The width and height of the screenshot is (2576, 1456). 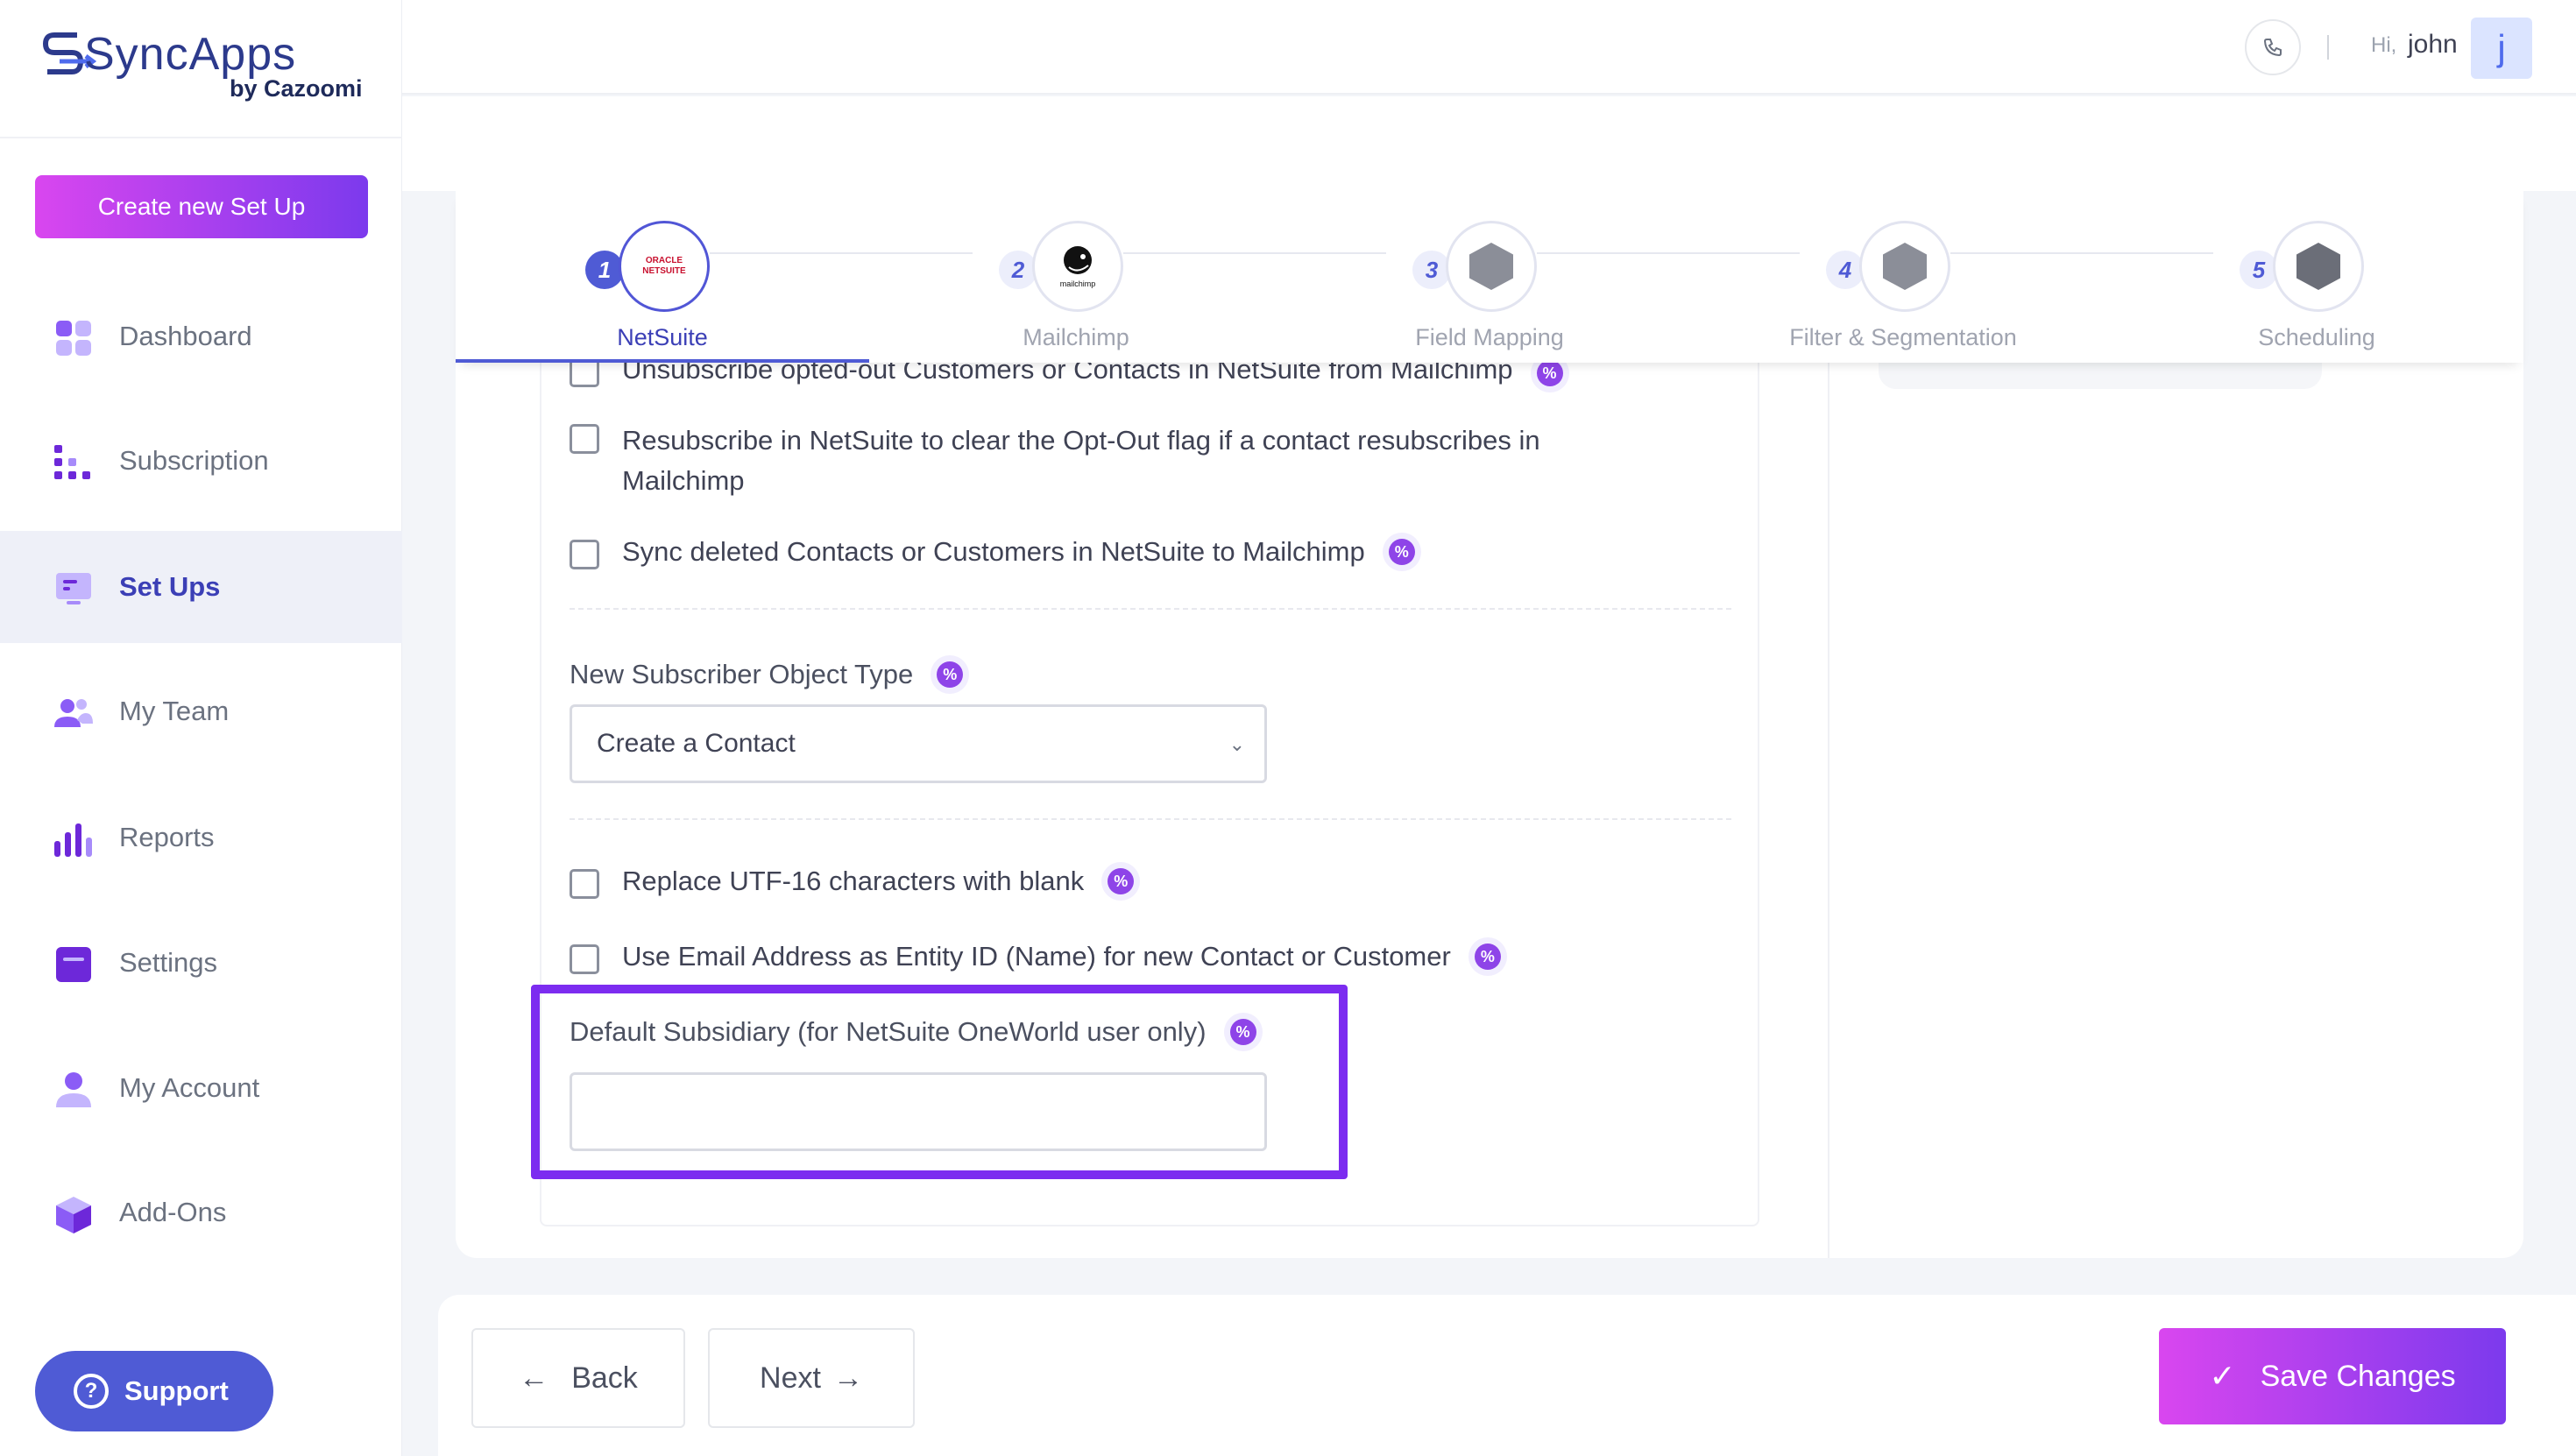 What do you see at coordinates (2332, 1376) in the screenshot?
I see `save-changes-button: ✓ Save Changes` at bounding box center [2332, 1376].